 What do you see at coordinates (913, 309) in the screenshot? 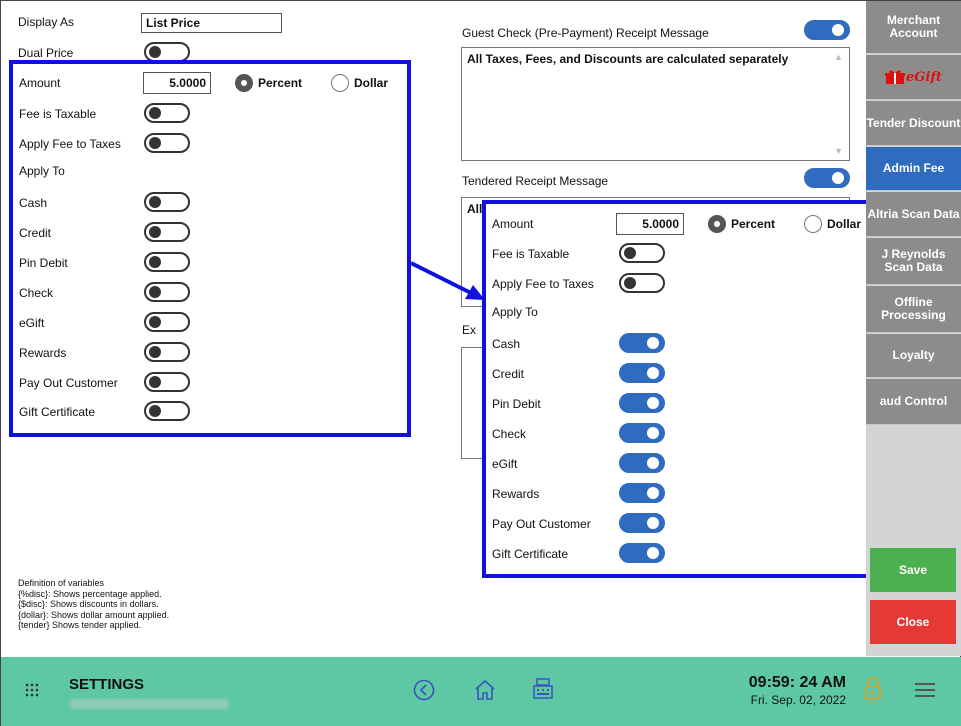
I see `sidebar-item-offline-processing: Offline Processing` at bounding box center [913, 309].